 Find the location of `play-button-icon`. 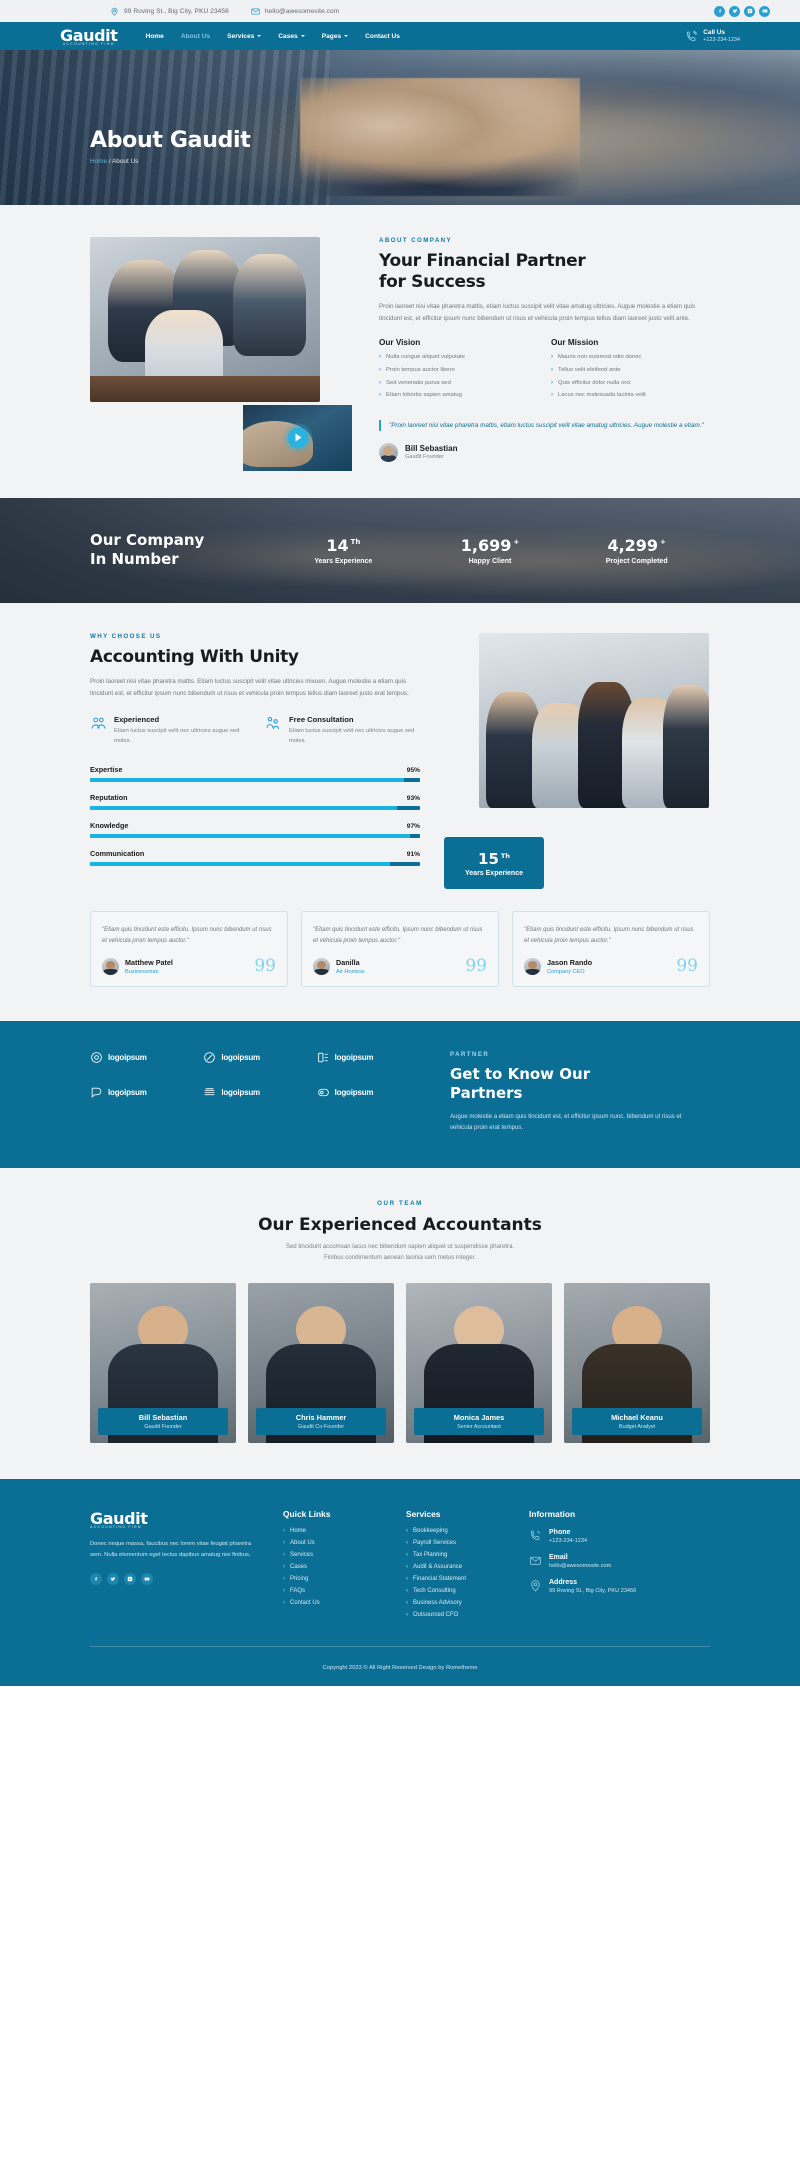

play-button-icon is located at coordinates (297, 438).